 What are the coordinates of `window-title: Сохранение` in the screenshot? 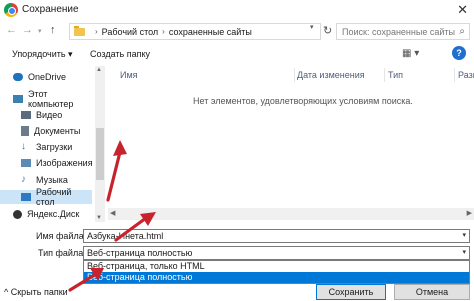 It's located at (50, 9).